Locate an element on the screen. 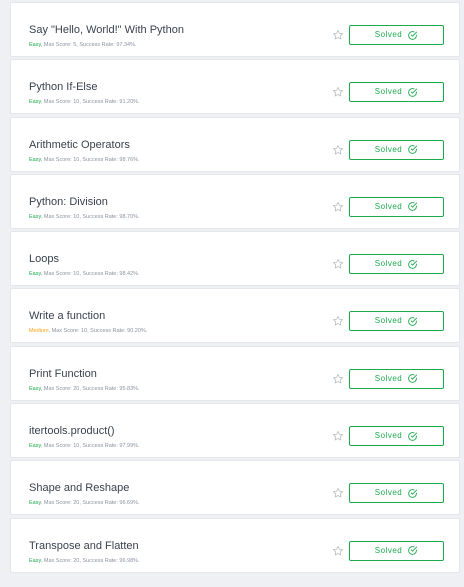 Image resolution: width=464 pixels, height=587 pixels. challenge-title: Print Function is located at coordinates (63, 374).